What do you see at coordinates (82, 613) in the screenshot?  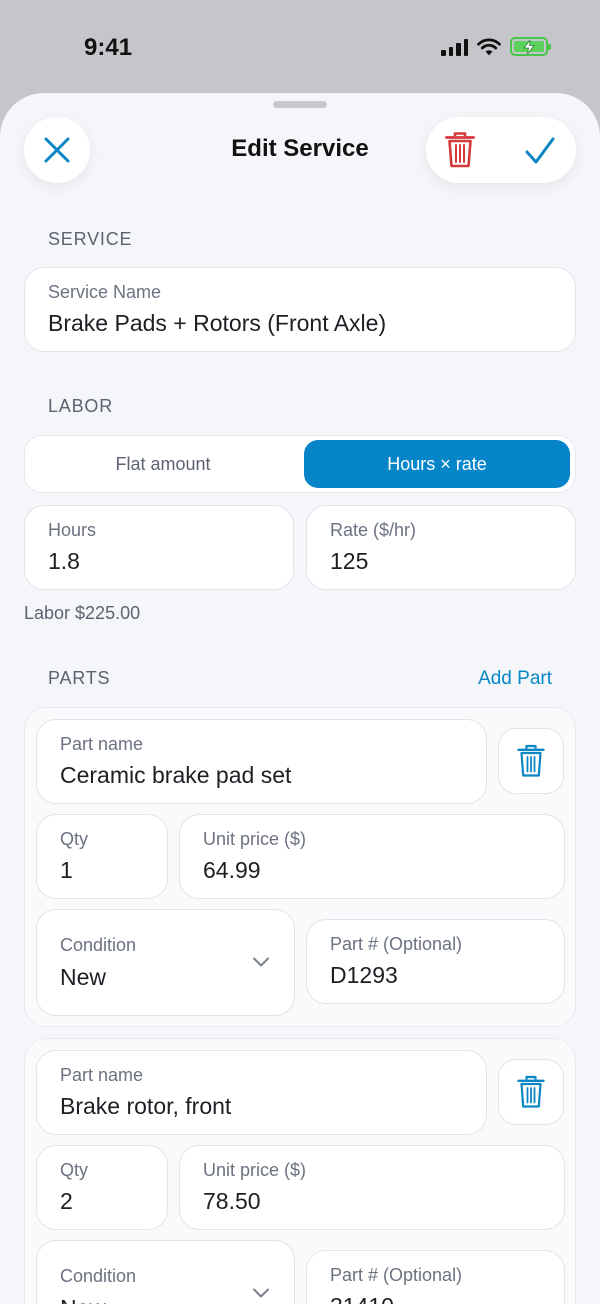 I see `labor-total: Labor $225.00` at bounding box center [82, 613].